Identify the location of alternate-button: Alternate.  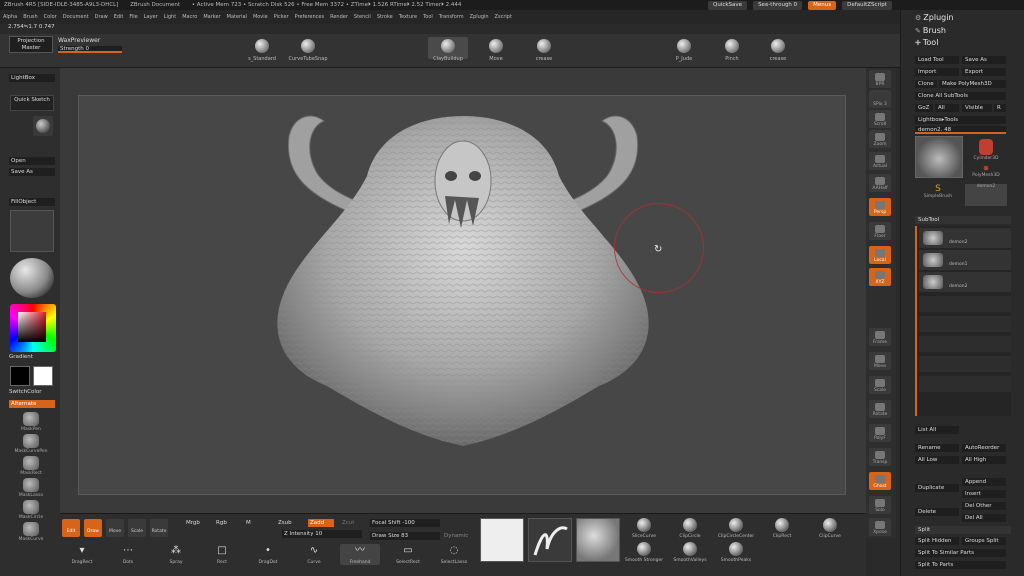
(32, 404).